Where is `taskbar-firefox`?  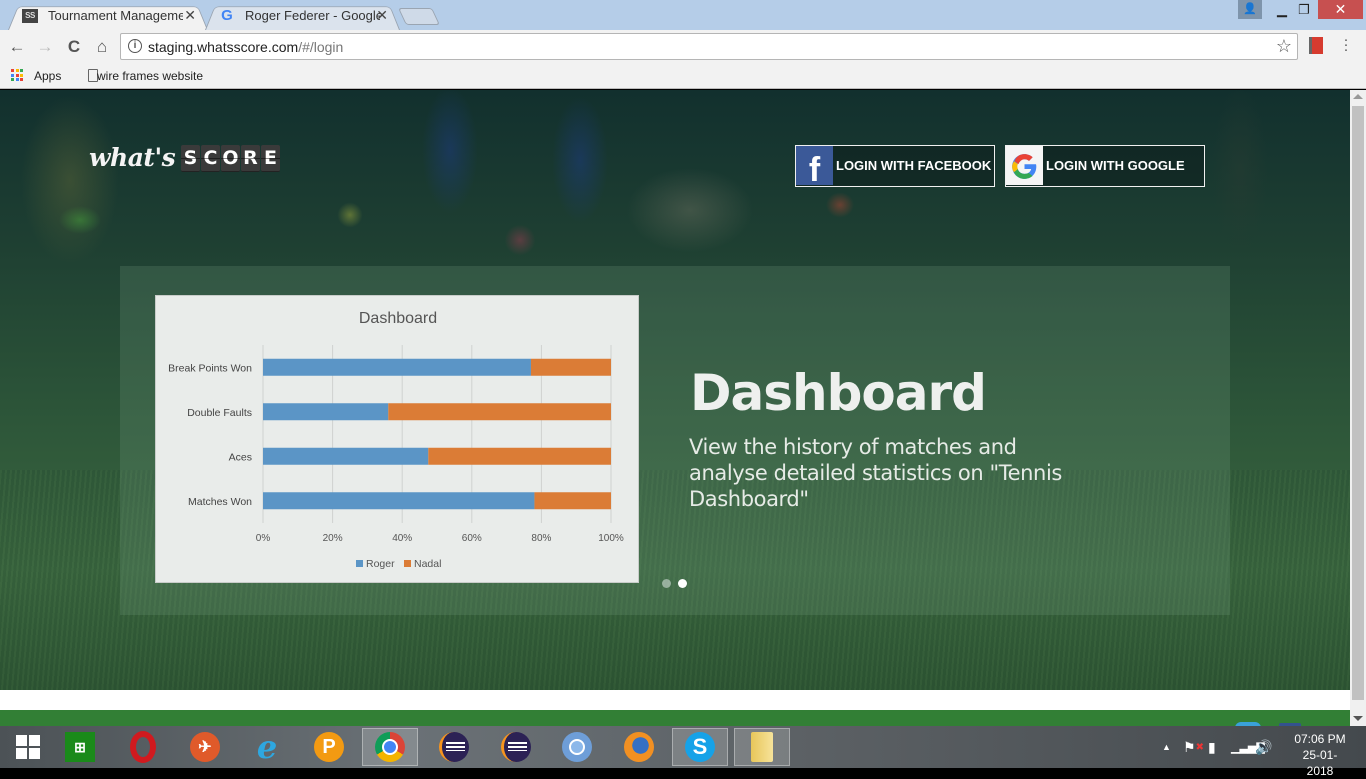 taskbar-firefox is located at coordinates (639, 747).